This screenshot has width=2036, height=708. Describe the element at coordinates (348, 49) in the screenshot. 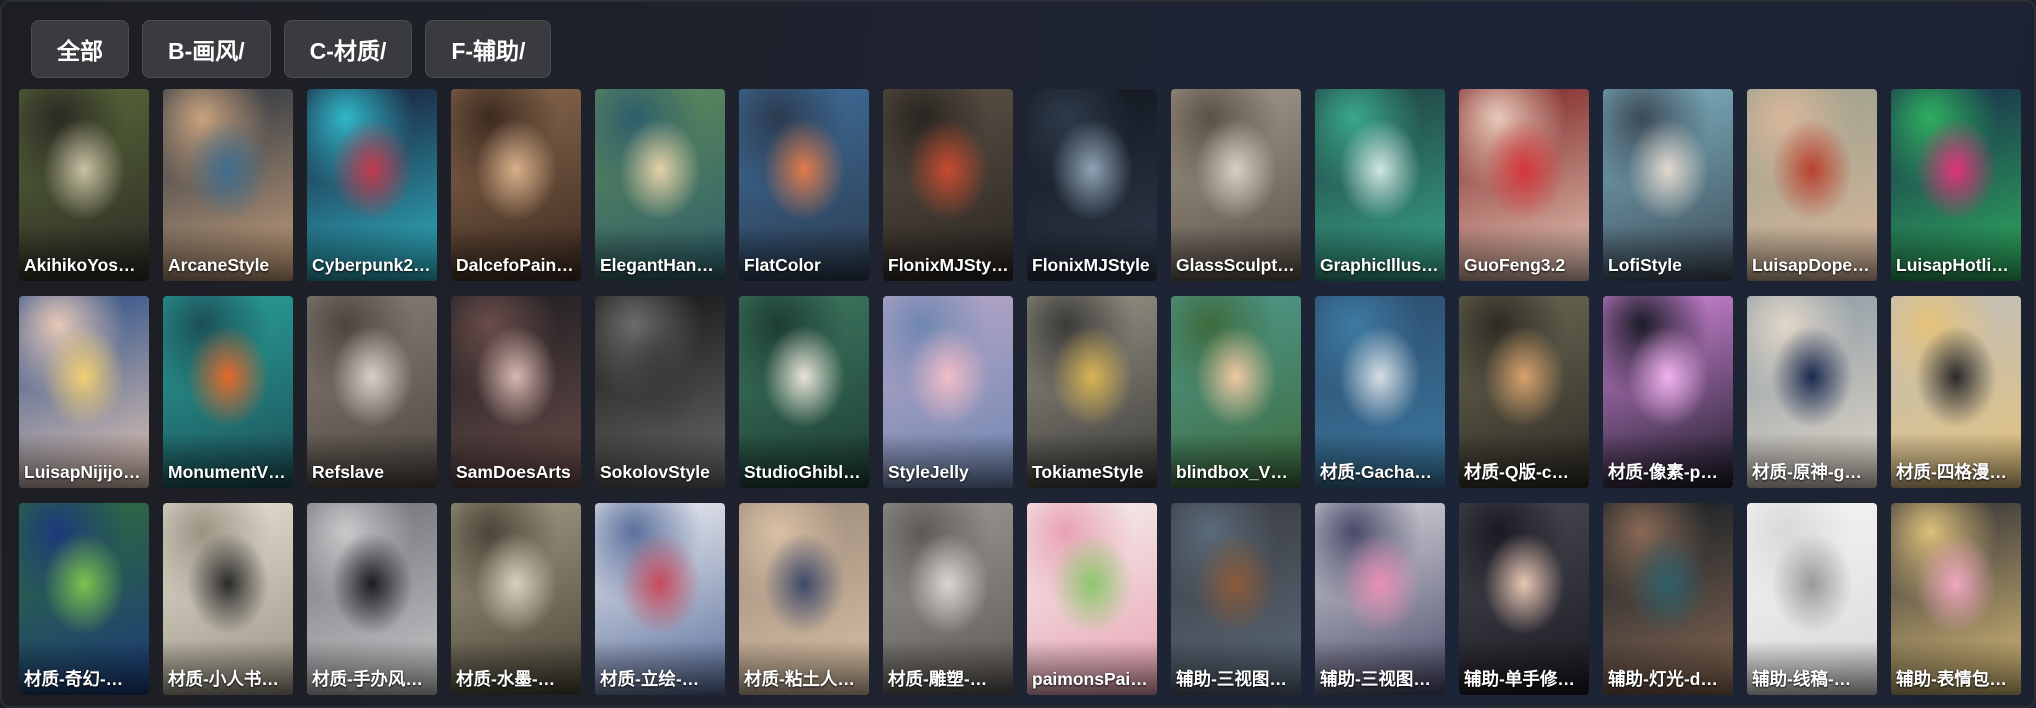

I see `tab-material: C-材质/` at that location.